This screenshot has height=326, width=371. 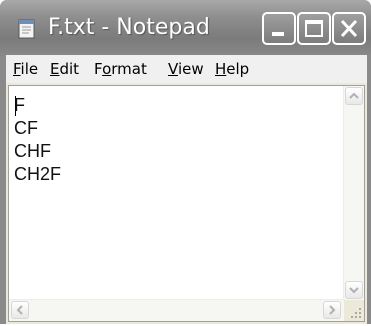 I want to click on text-line: CF, so click(x=26, y=128).